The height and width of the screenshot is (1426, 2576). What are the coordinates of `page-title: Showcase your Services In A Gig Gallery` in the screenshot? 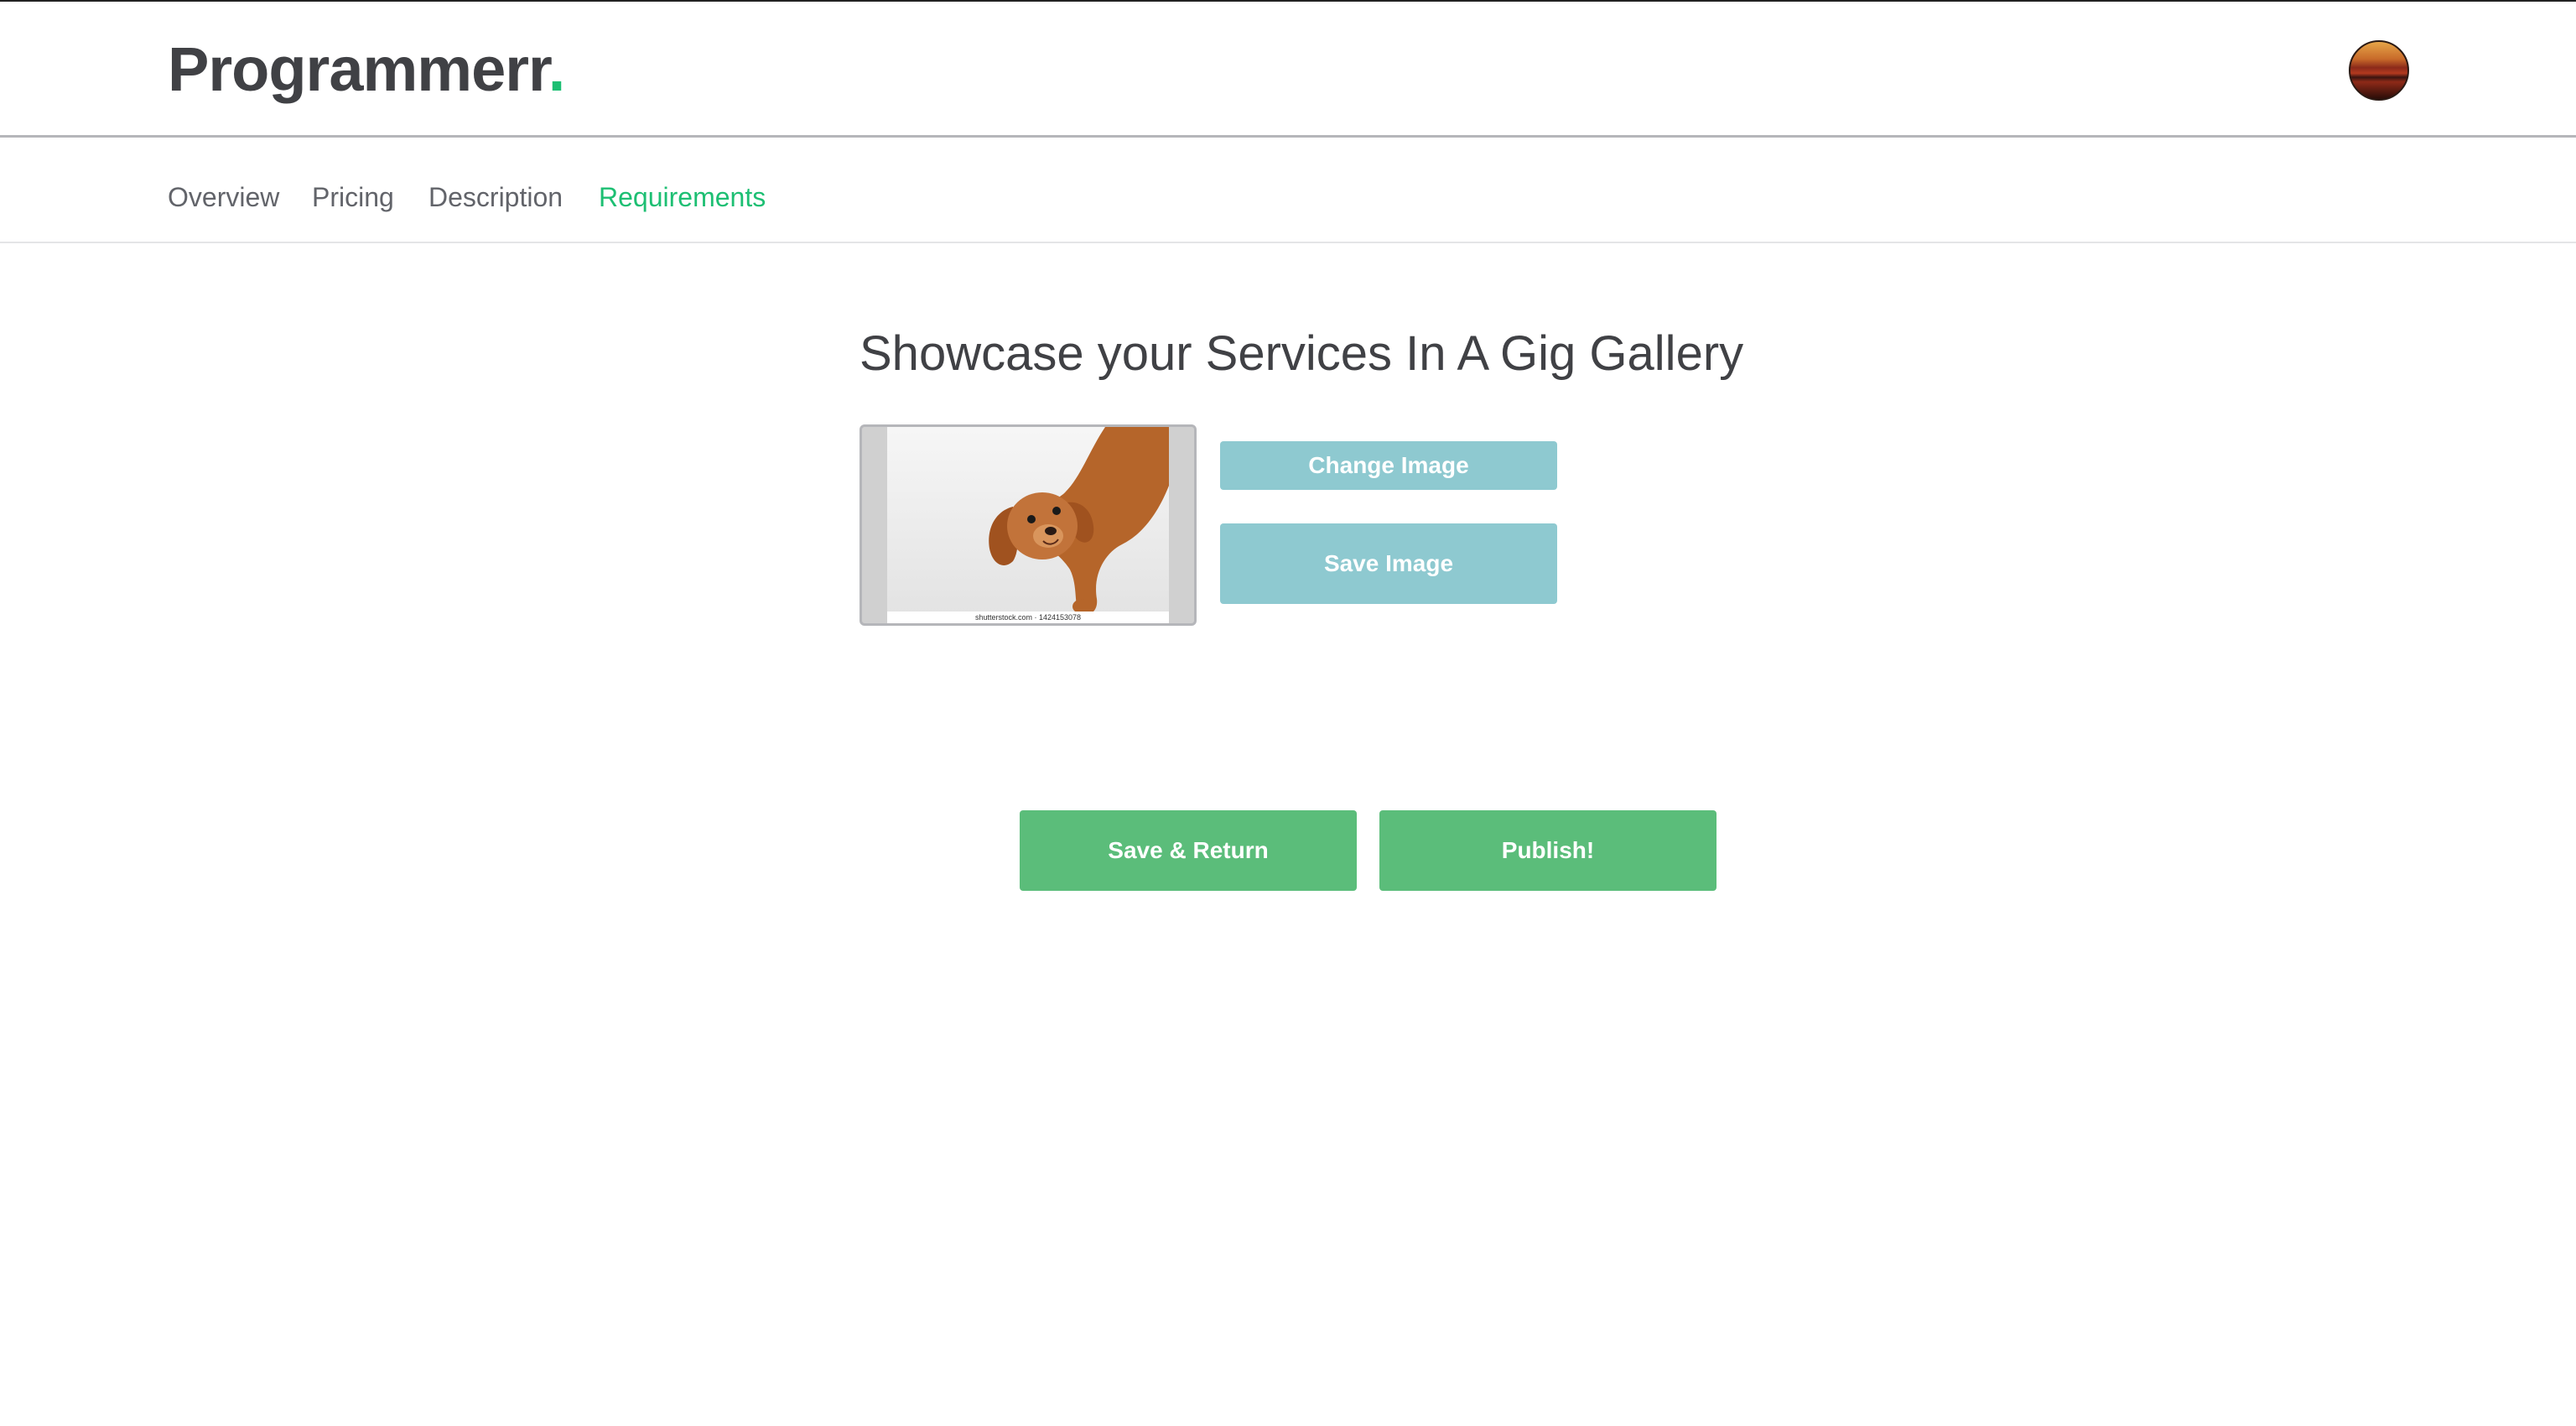 It's located at (1302, 353).